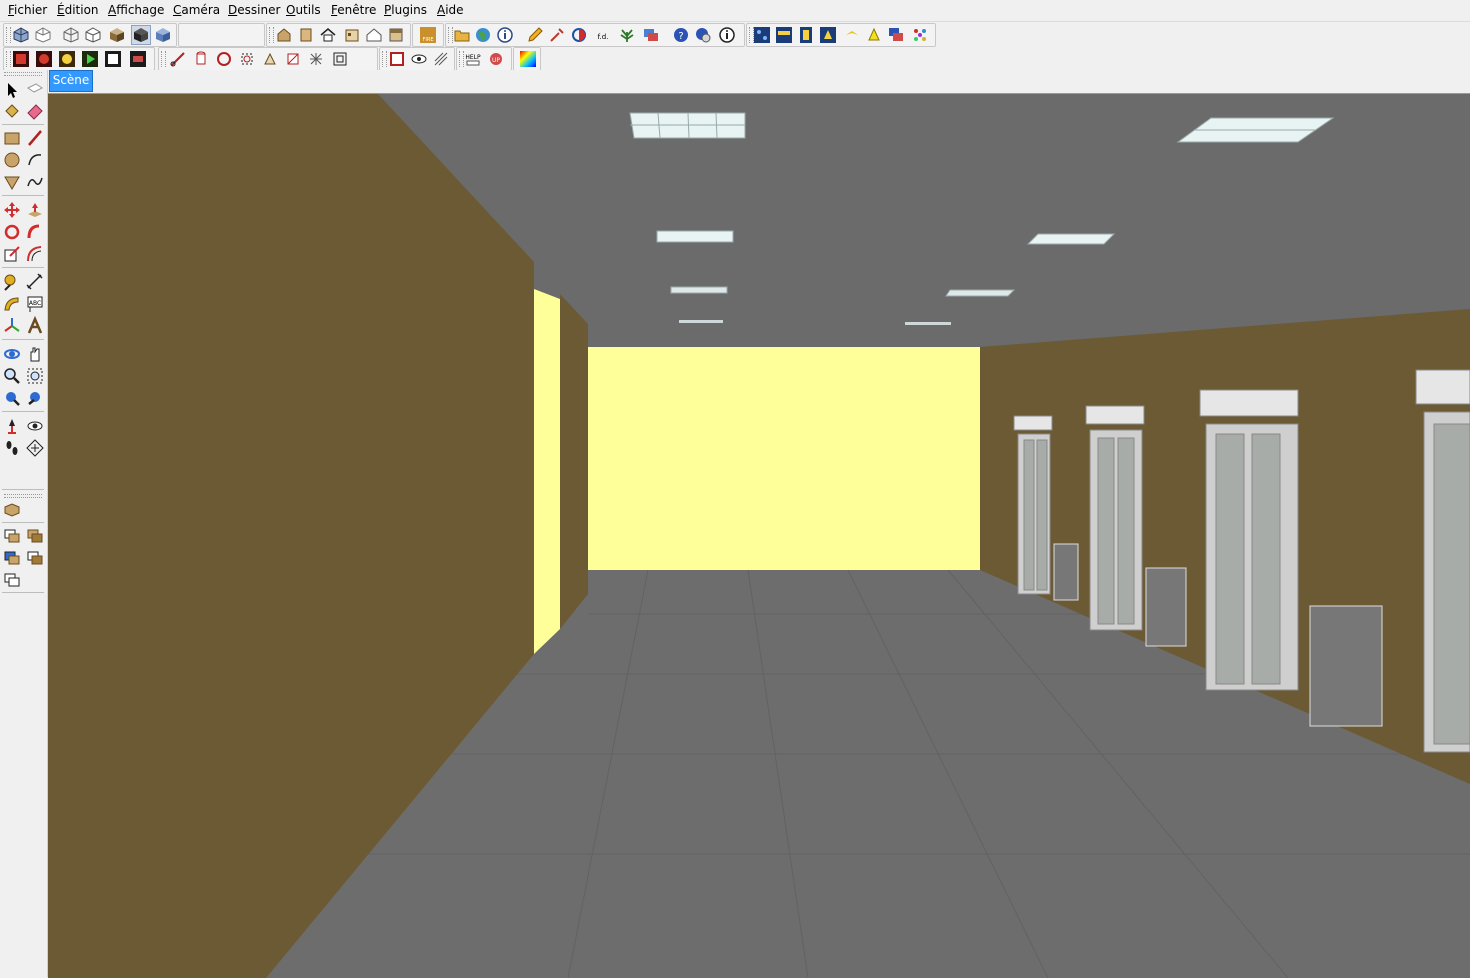 This screenshot has height=978, width=1470. I want to click on freehand-icon, so click(35, 182).